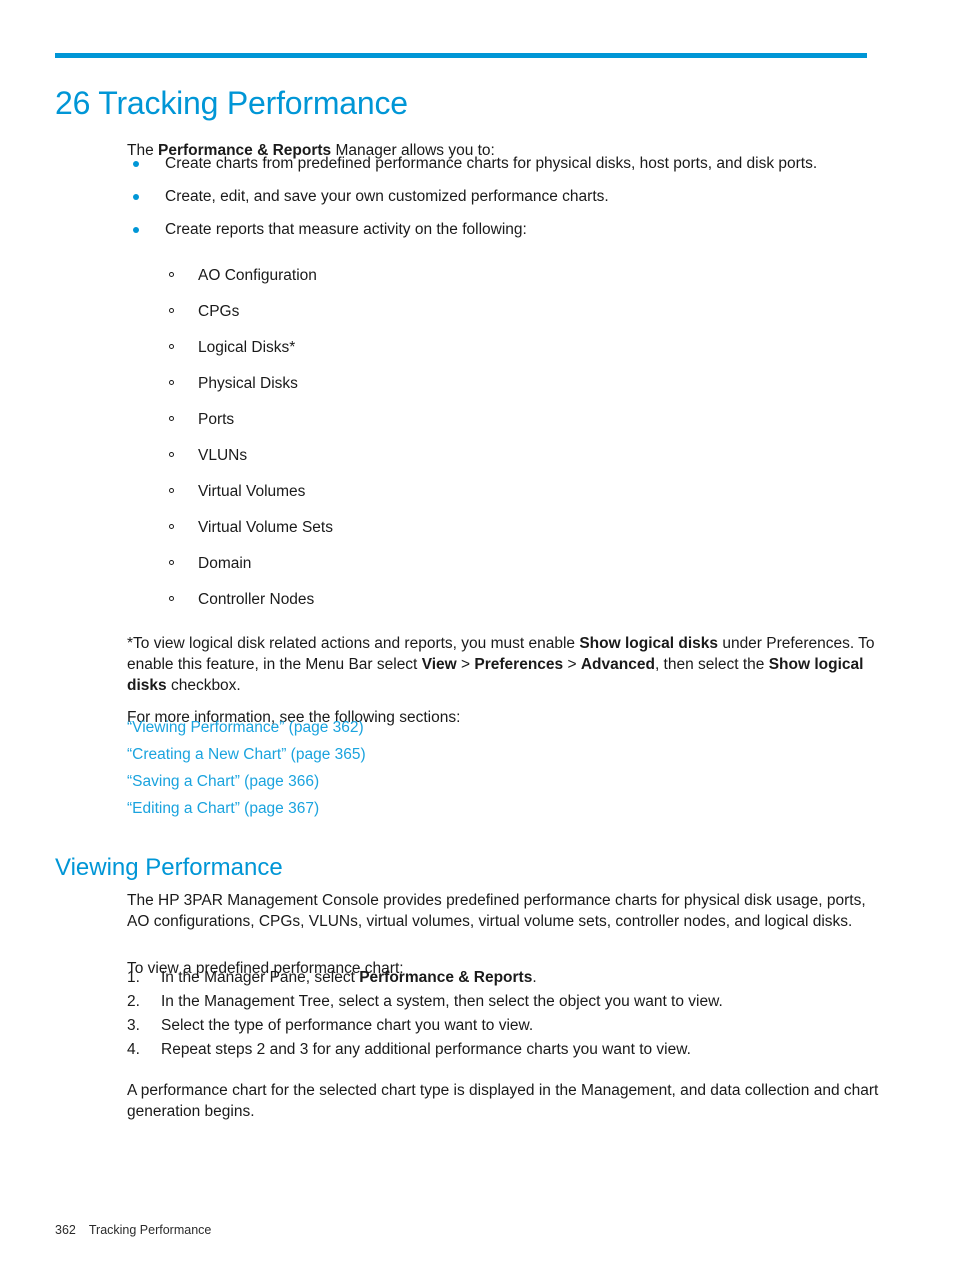 The image size is (954, 1271). What do you see at coordinates (216, 419) in the screenshot?
I see `sub-bullet-text: Ports` at bounding box center [216, 419].